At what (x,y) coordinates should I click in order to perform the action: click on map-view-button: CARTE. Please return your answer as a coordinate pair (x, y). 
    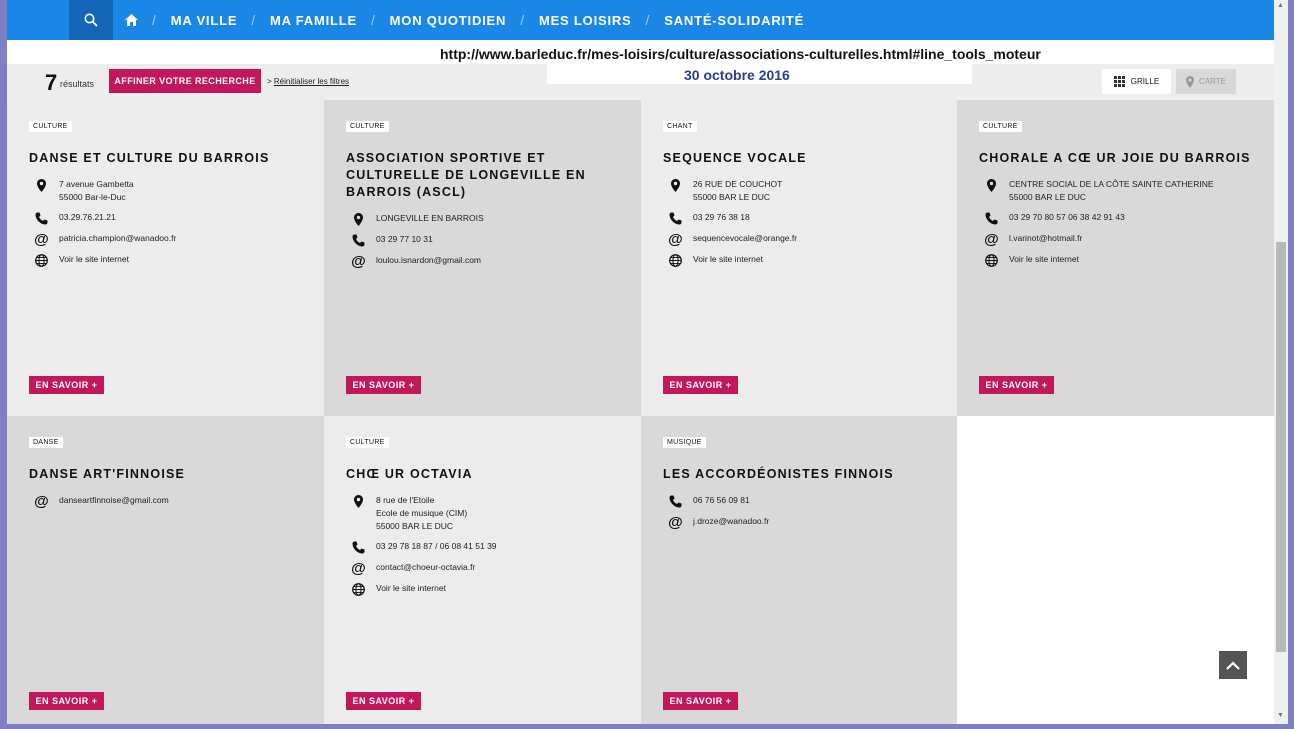
    Looking at the image, I should click on (1206, 81).